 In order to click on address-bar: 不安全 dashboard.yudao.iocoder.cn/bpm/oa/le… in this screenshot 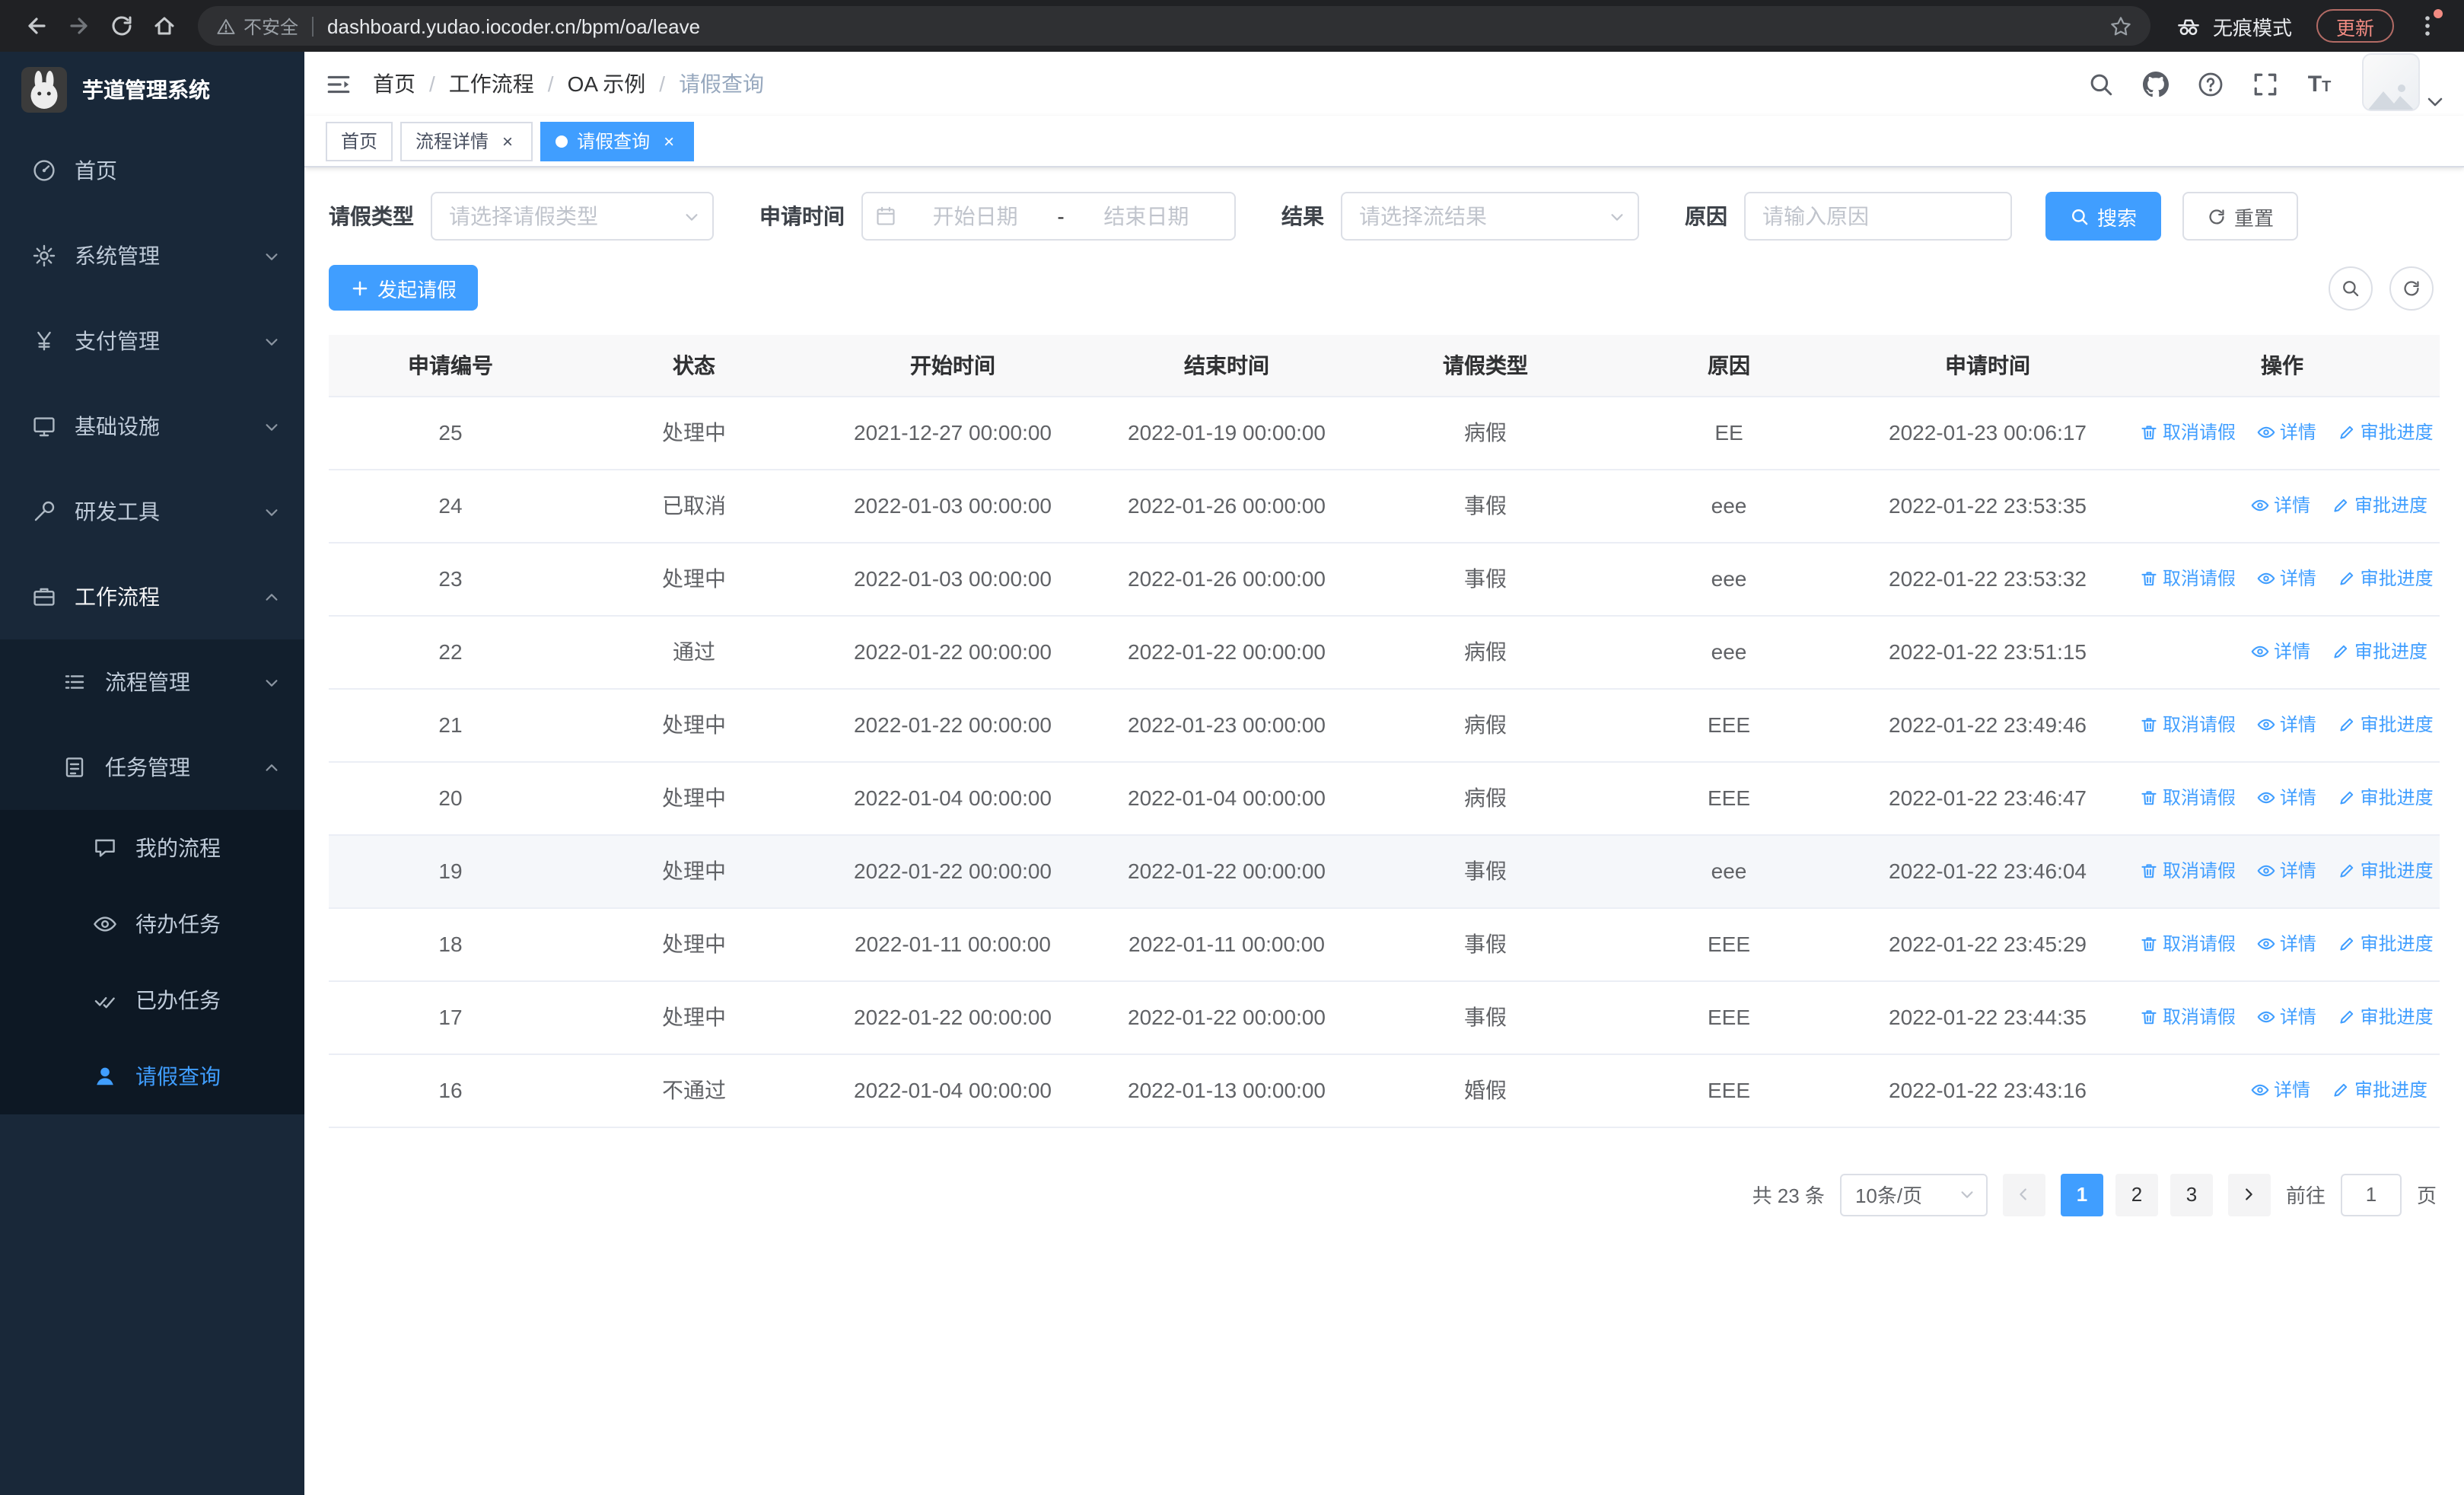, I will do `click(1174, 26)`.